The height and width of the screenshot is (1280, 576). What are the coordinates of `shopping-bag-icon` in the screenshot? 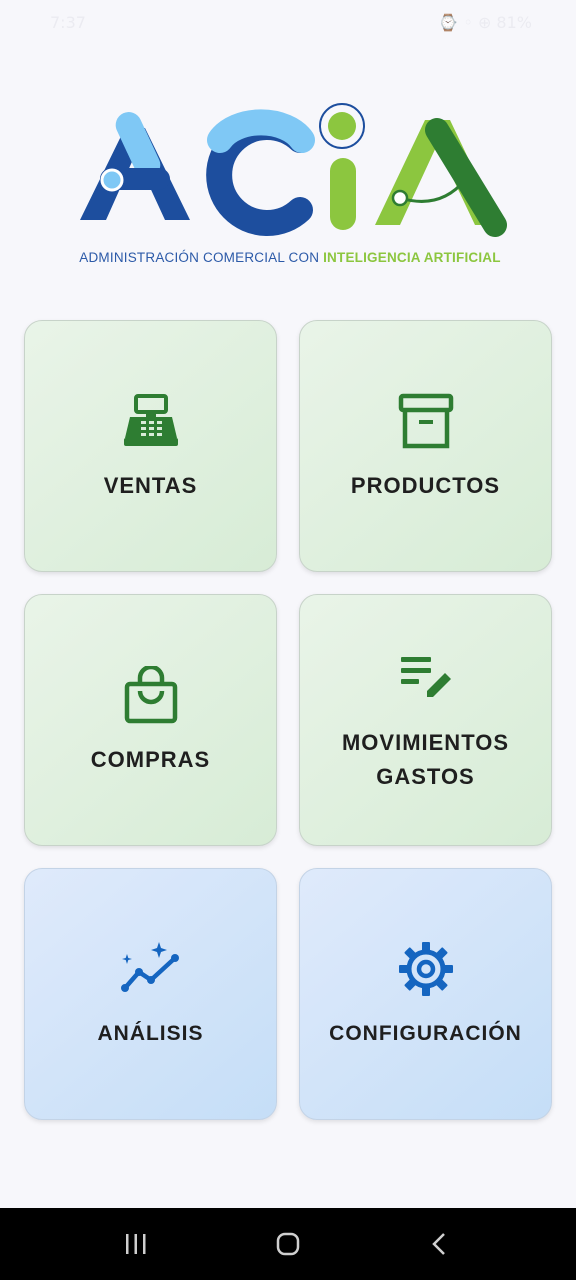 It's located at (151, 695).